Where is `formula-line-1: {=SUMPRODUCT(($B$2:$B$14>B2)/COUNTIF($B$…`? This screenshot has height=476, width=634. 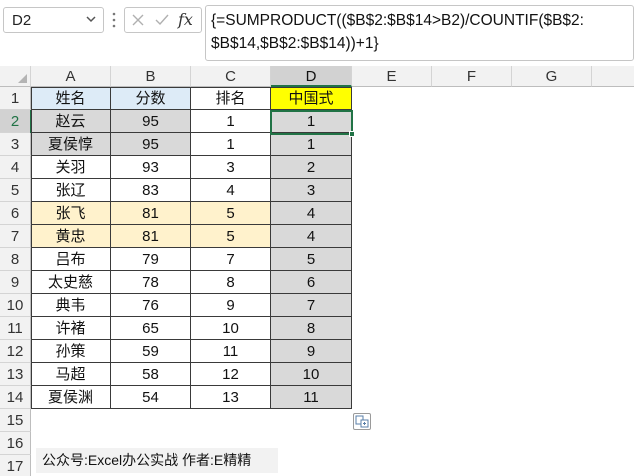
formula-line-1: {=SUMPRODUCT(($B$2:$B$14>B2)/COUNTIF($B$… is located at coordinates (397, 20).